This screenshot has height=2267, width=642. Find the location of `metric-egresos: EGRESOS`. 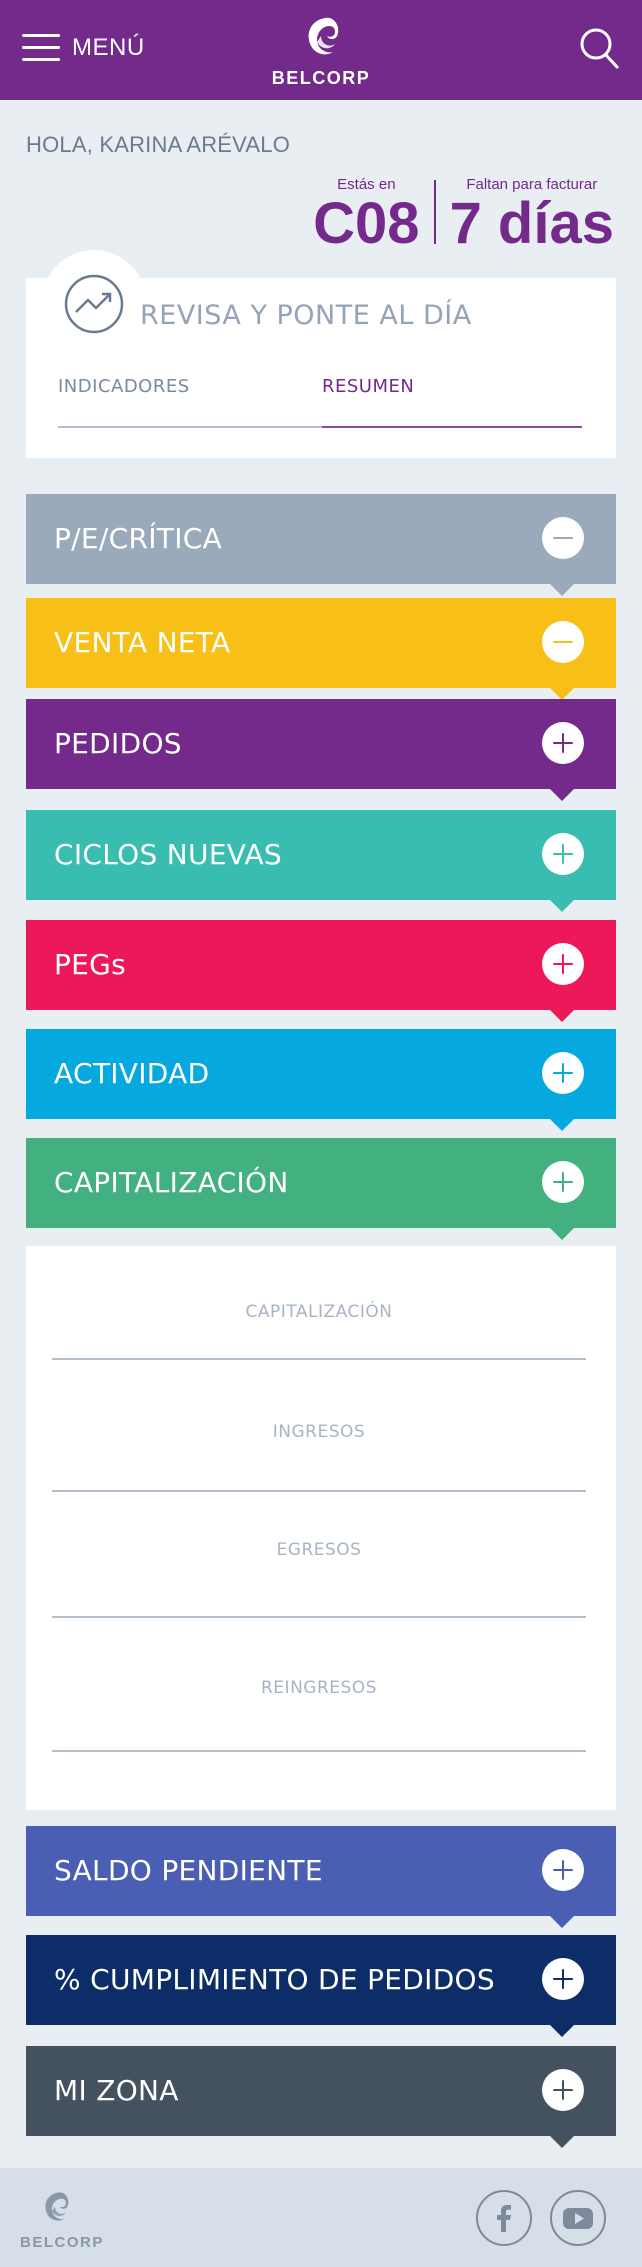

metric-egresos: EGRESOS is located at coordinates (319, 1550).